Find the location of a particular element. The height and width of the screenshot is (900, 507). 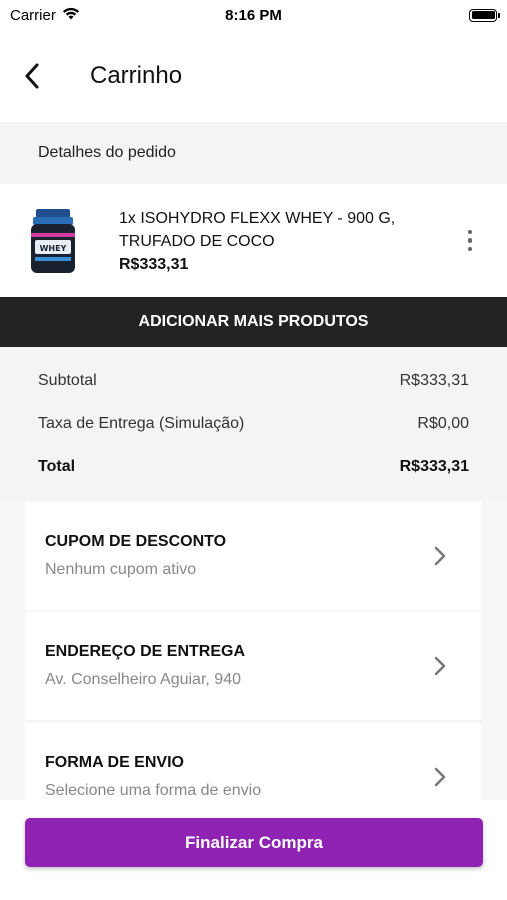

total-value: R$333,31 is located at coordinates (434, 466).